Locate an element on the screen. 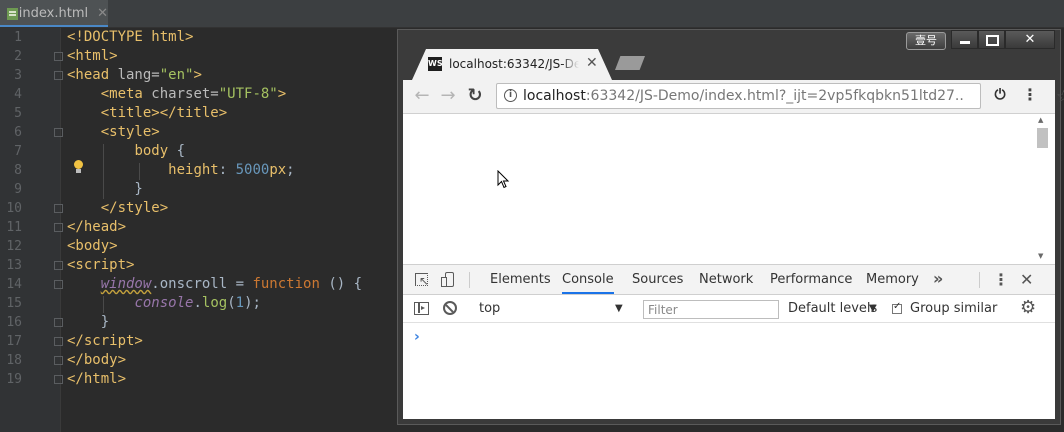 The height and width of the screenshot is (432, 1064). line-number: 13 is located at coordinates (14, 265).